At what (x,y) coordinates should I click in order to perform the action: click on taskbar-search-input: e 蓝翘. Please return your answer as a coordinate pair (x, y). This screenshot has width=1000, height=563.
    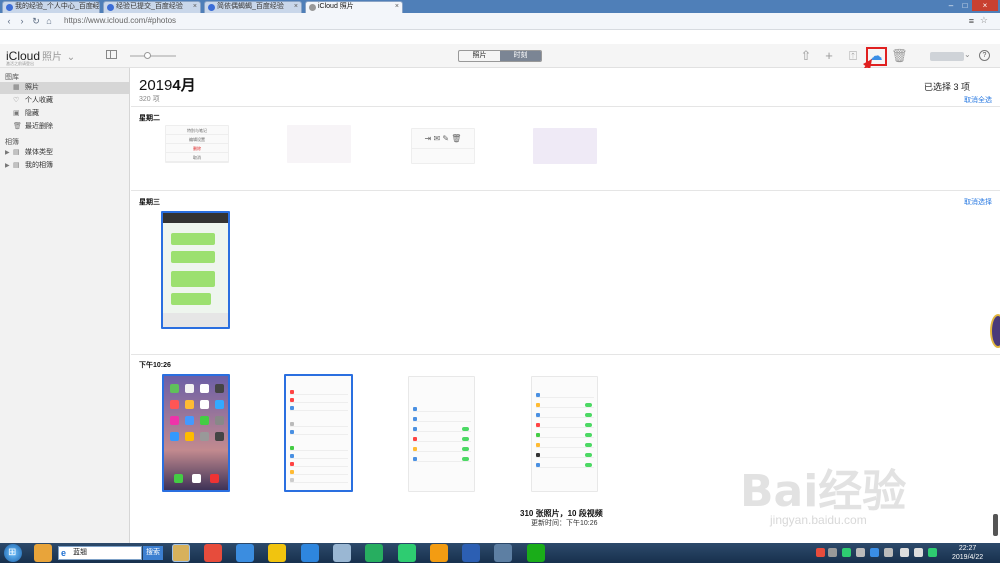
    Looking at the image, I should click on (100, 553).